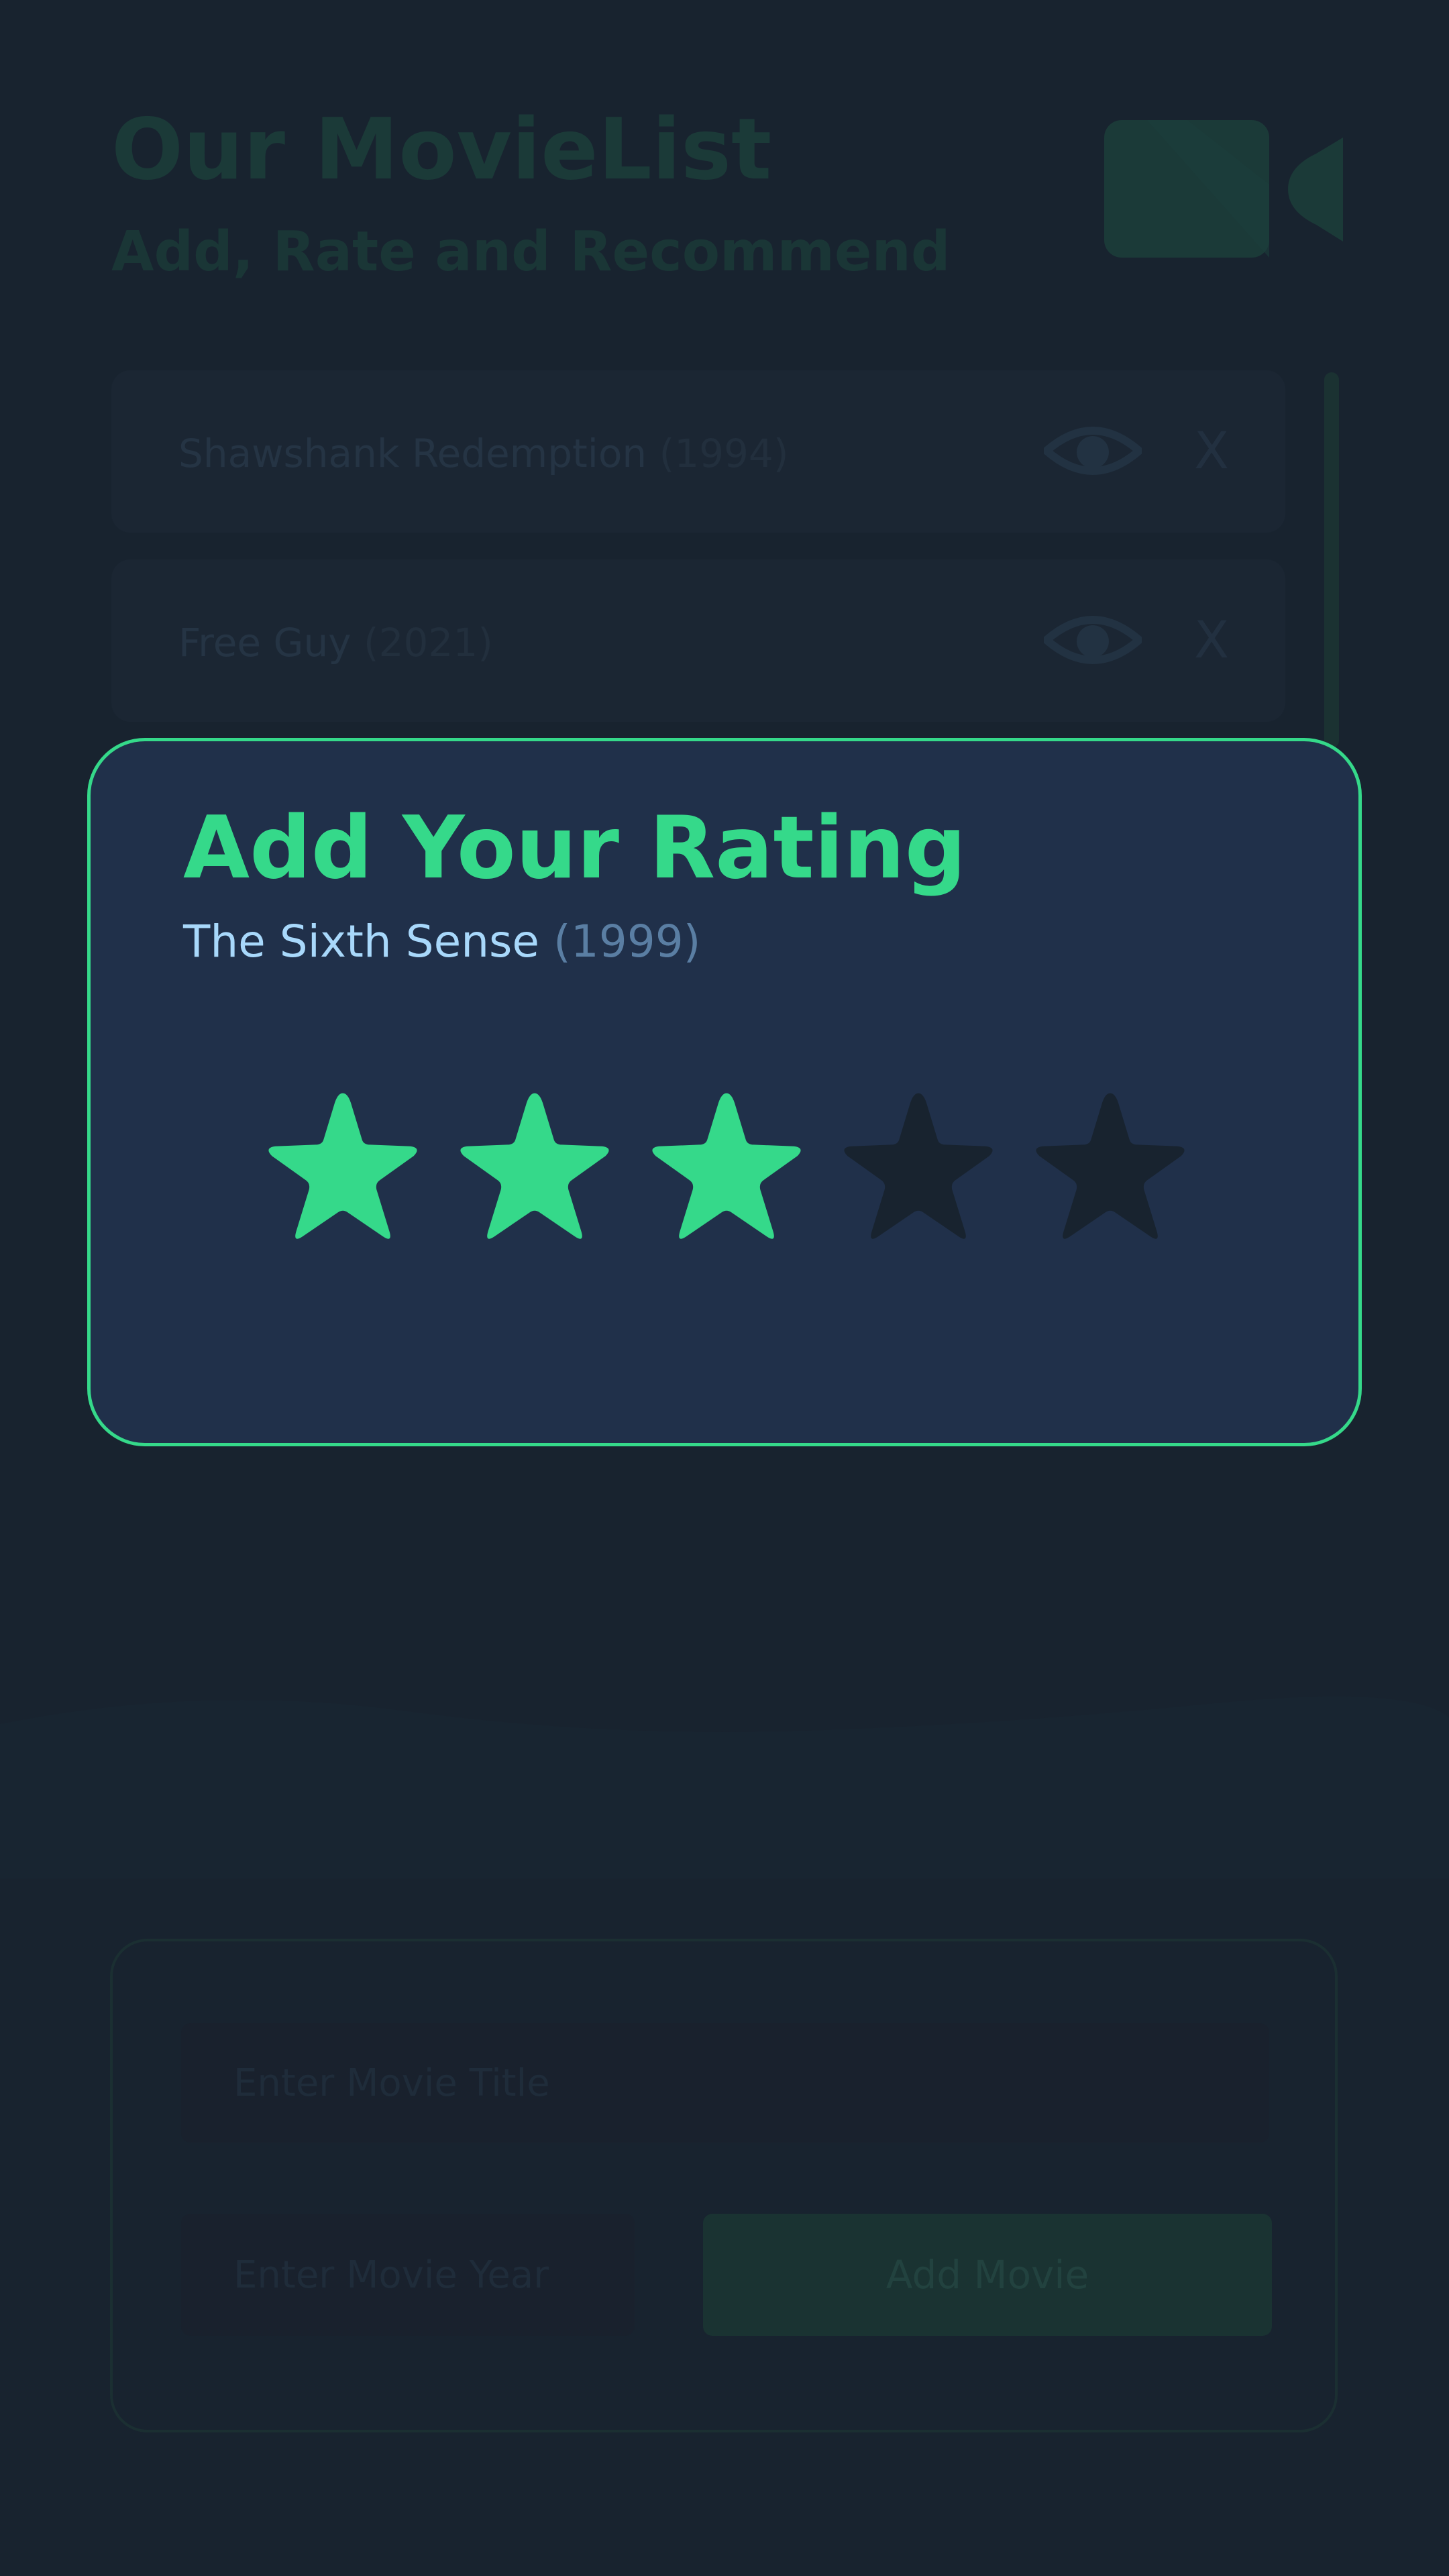 Image resolution: width=1449 pixels, height=2576 pixels. Describe the element at coordinates (627, 941) in the screenshot. I see `rated-movie-year: (1999)` at that location.